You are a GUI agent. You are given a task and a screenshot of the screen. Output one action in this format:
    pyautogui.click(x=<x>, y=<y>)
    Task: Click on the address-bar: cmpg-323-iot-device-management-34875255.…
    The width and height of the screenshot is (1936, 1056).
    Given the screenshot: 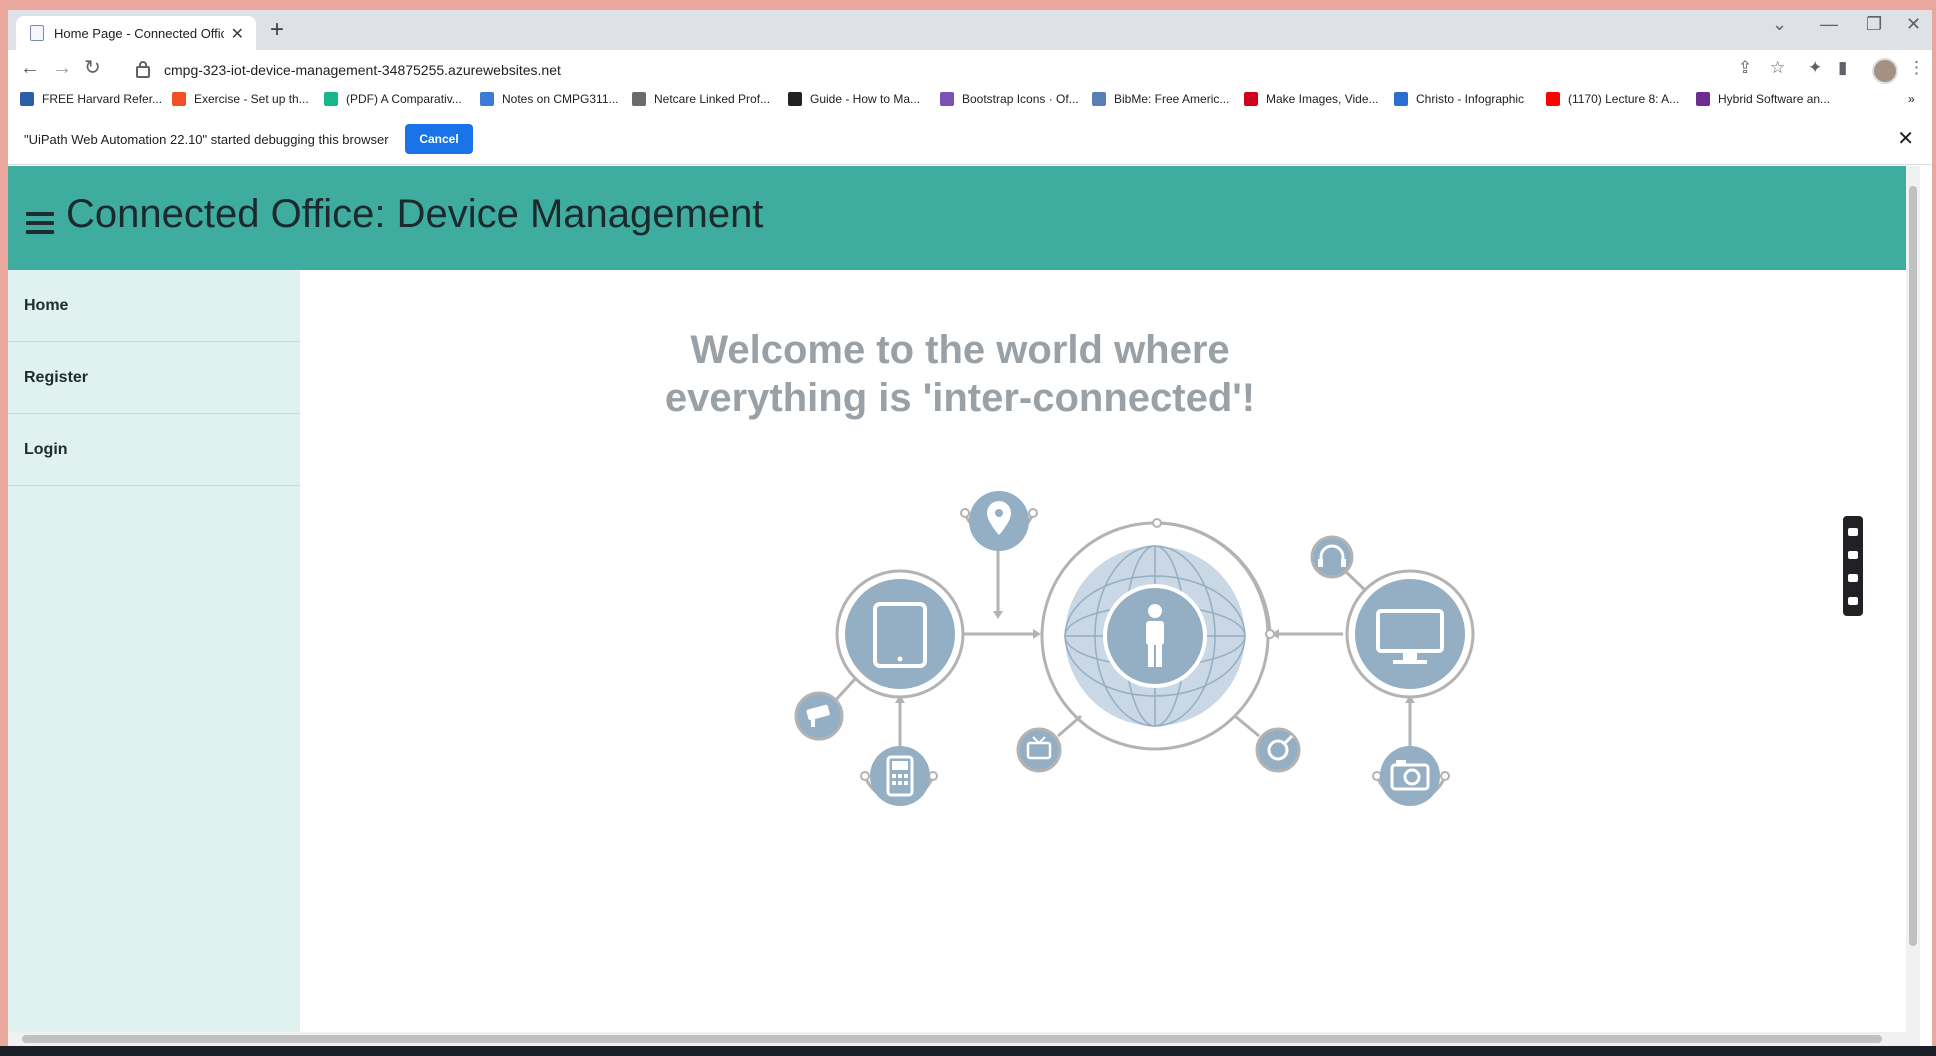 What is the action you would take?
    pyautogui.click(x=948, y=70)
    